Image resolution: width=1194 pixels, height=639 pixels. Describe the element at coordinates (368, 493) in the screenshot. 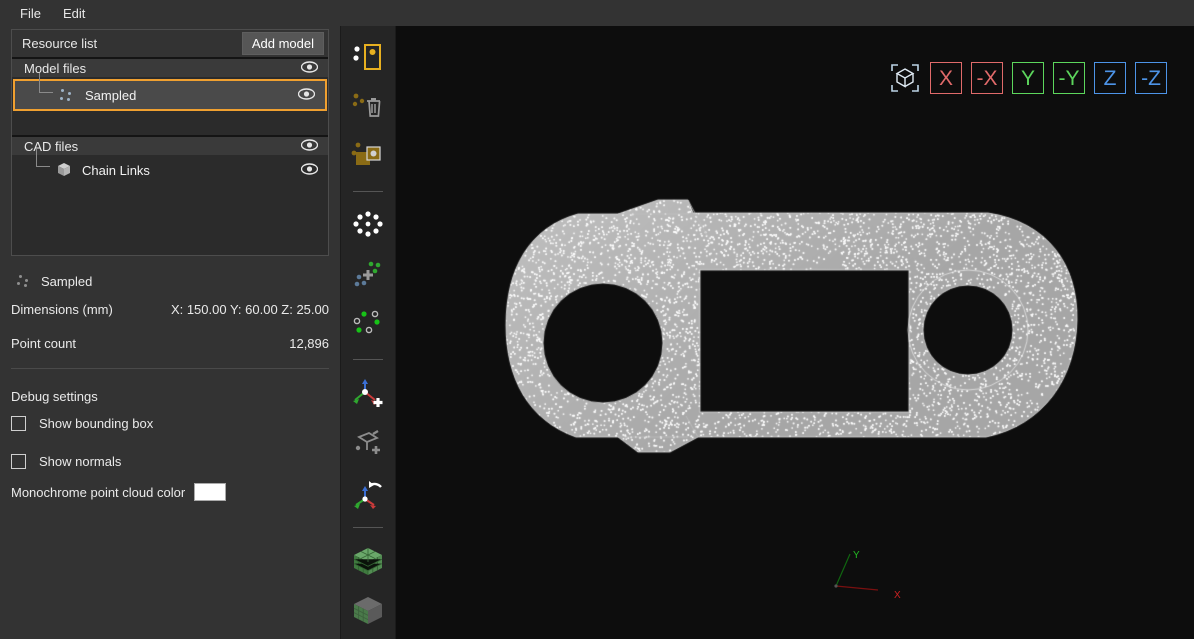

I see `rotate-axis-icon` at that location.